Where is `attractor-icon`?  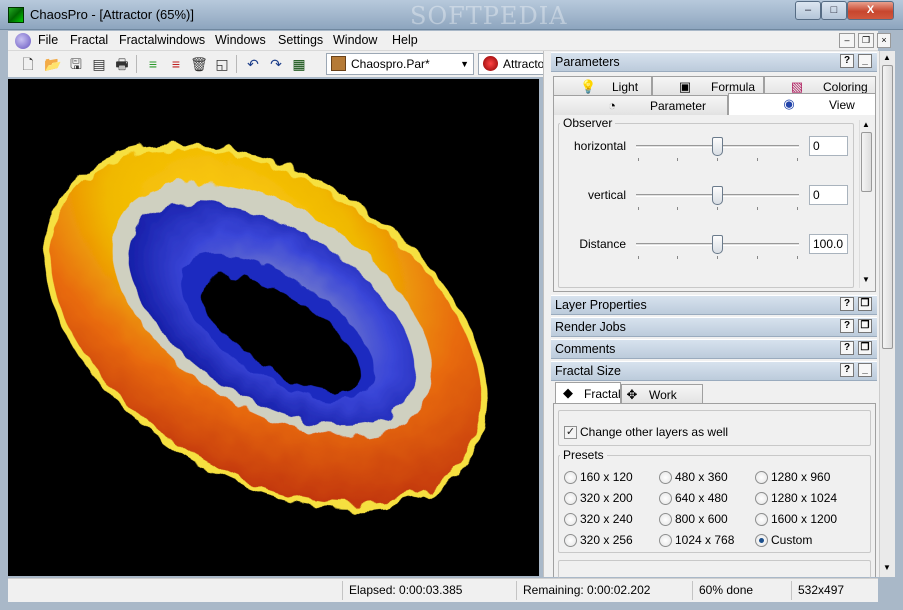 attractor-icon is located at coordinates (490, 63).